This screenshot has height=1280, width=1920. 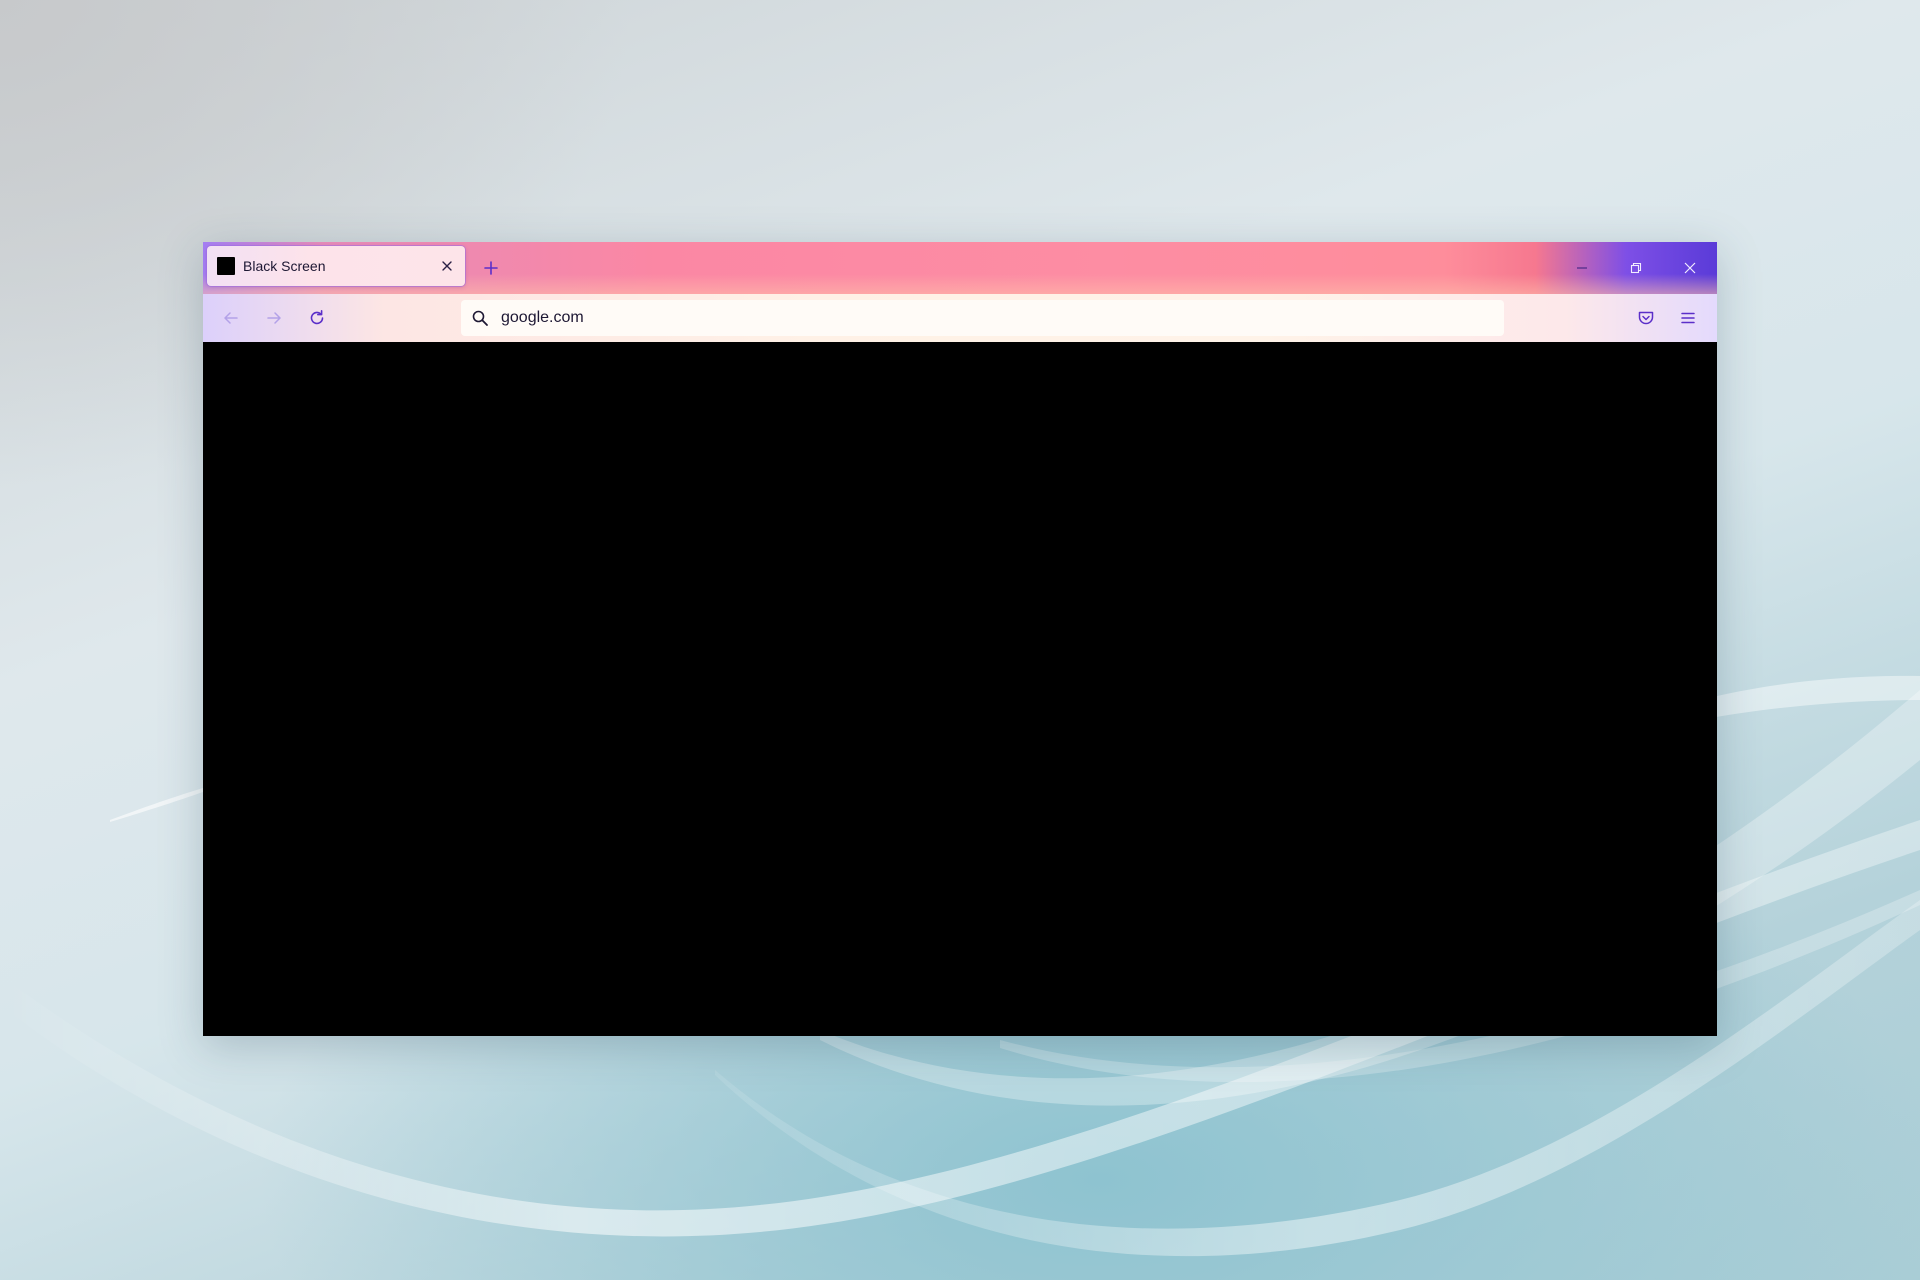 I want to click on restore-icon, so click(x=1636, y=268).